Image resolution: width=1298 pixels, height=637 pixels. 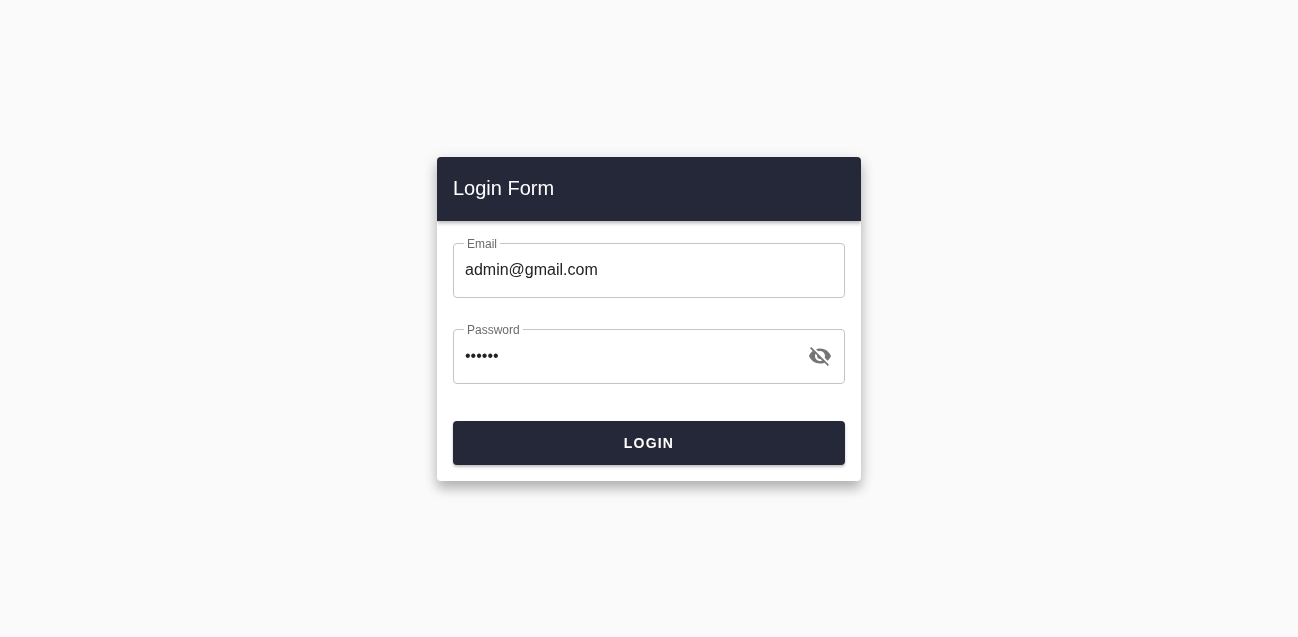 What do you see at coordinates (649, 353) in the screenshot?
I see `password-field: Password ••••••` at bounding box center [649, 353].